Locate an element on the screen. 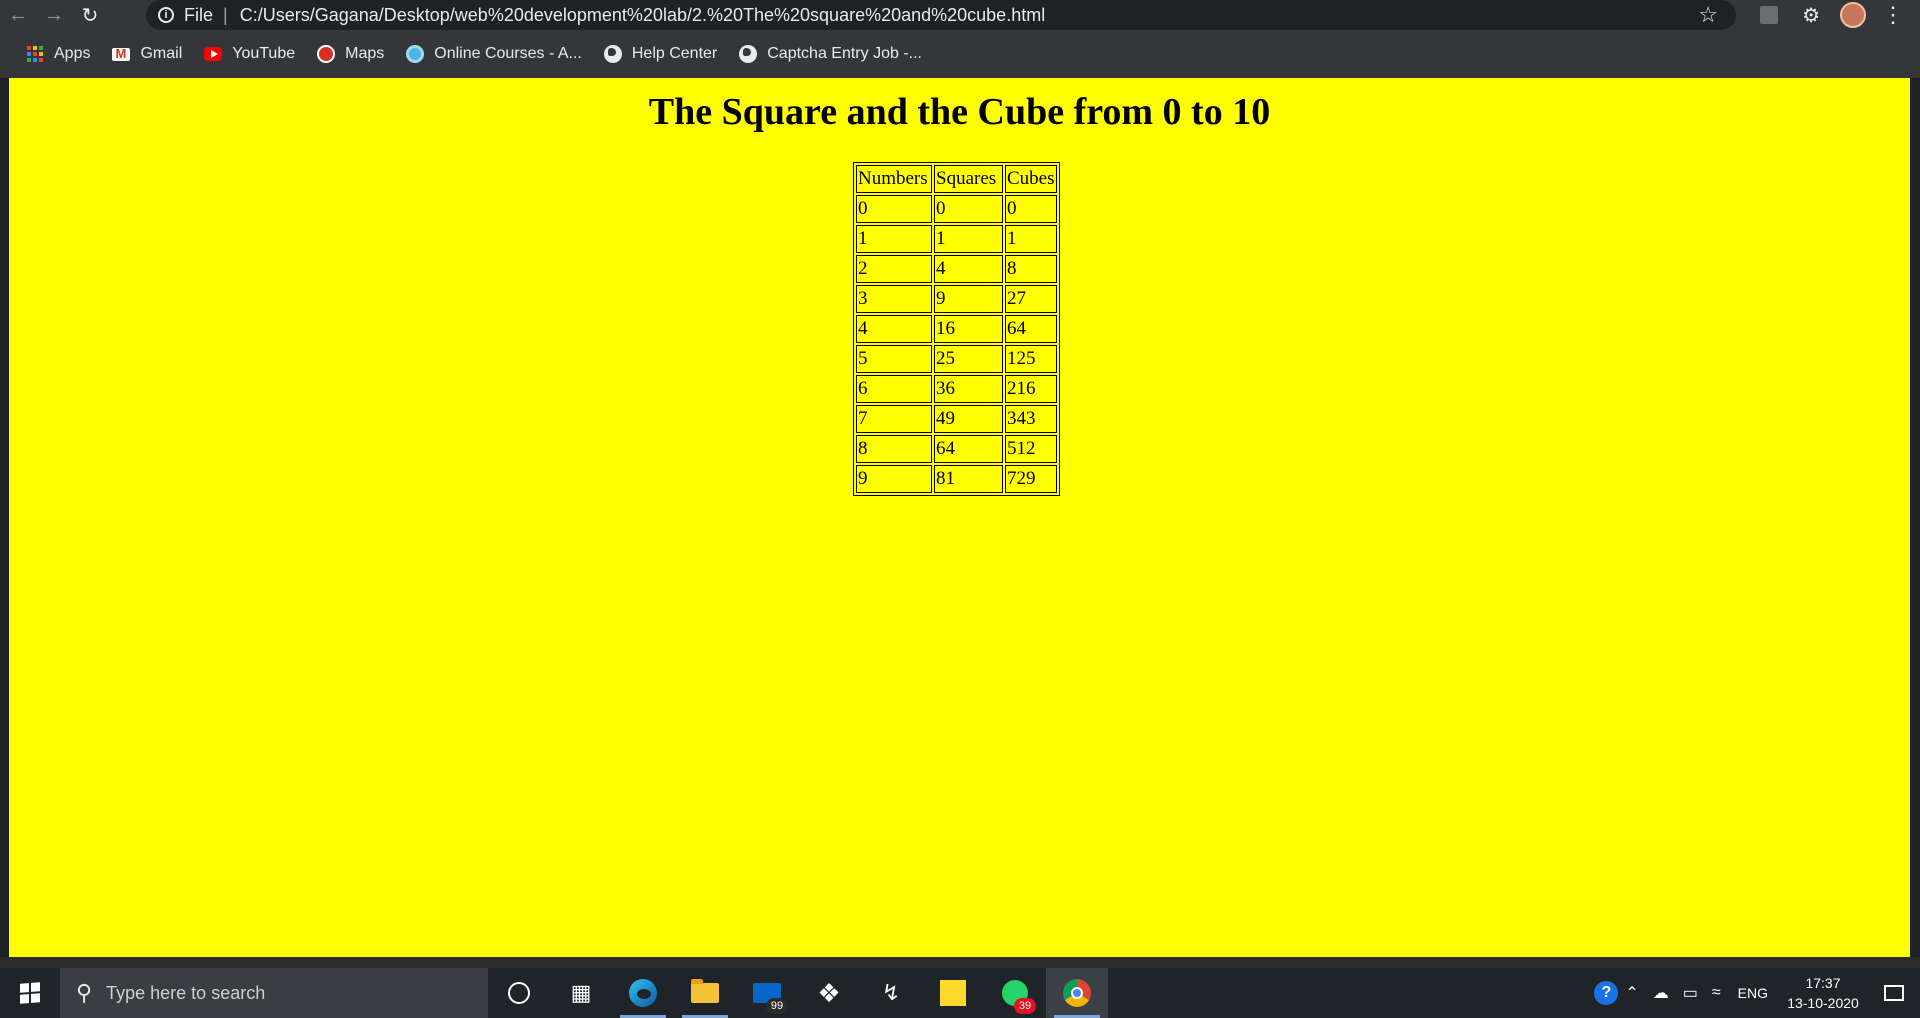  page-title: The Square and the Cube from 0 to 10 is located at coordinates (959, 112).